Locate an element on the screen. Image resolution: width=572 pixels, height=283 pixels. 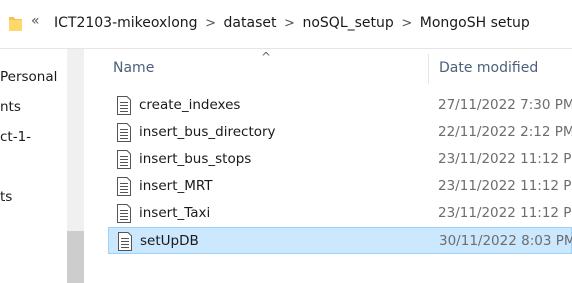
nav-item-ts: ts is located at coordinates (6, 197).